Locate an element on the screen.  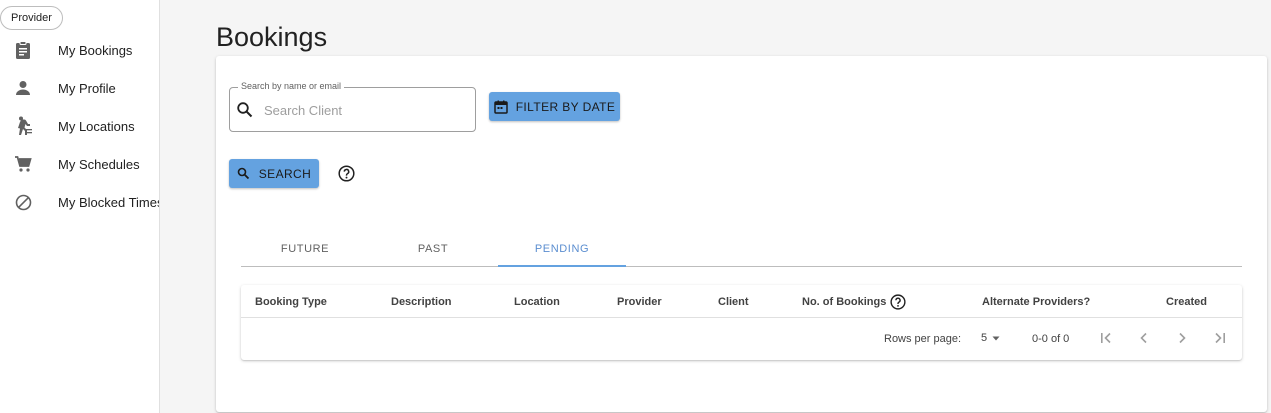
clipboard-icon is located at coordinates (23, 50).